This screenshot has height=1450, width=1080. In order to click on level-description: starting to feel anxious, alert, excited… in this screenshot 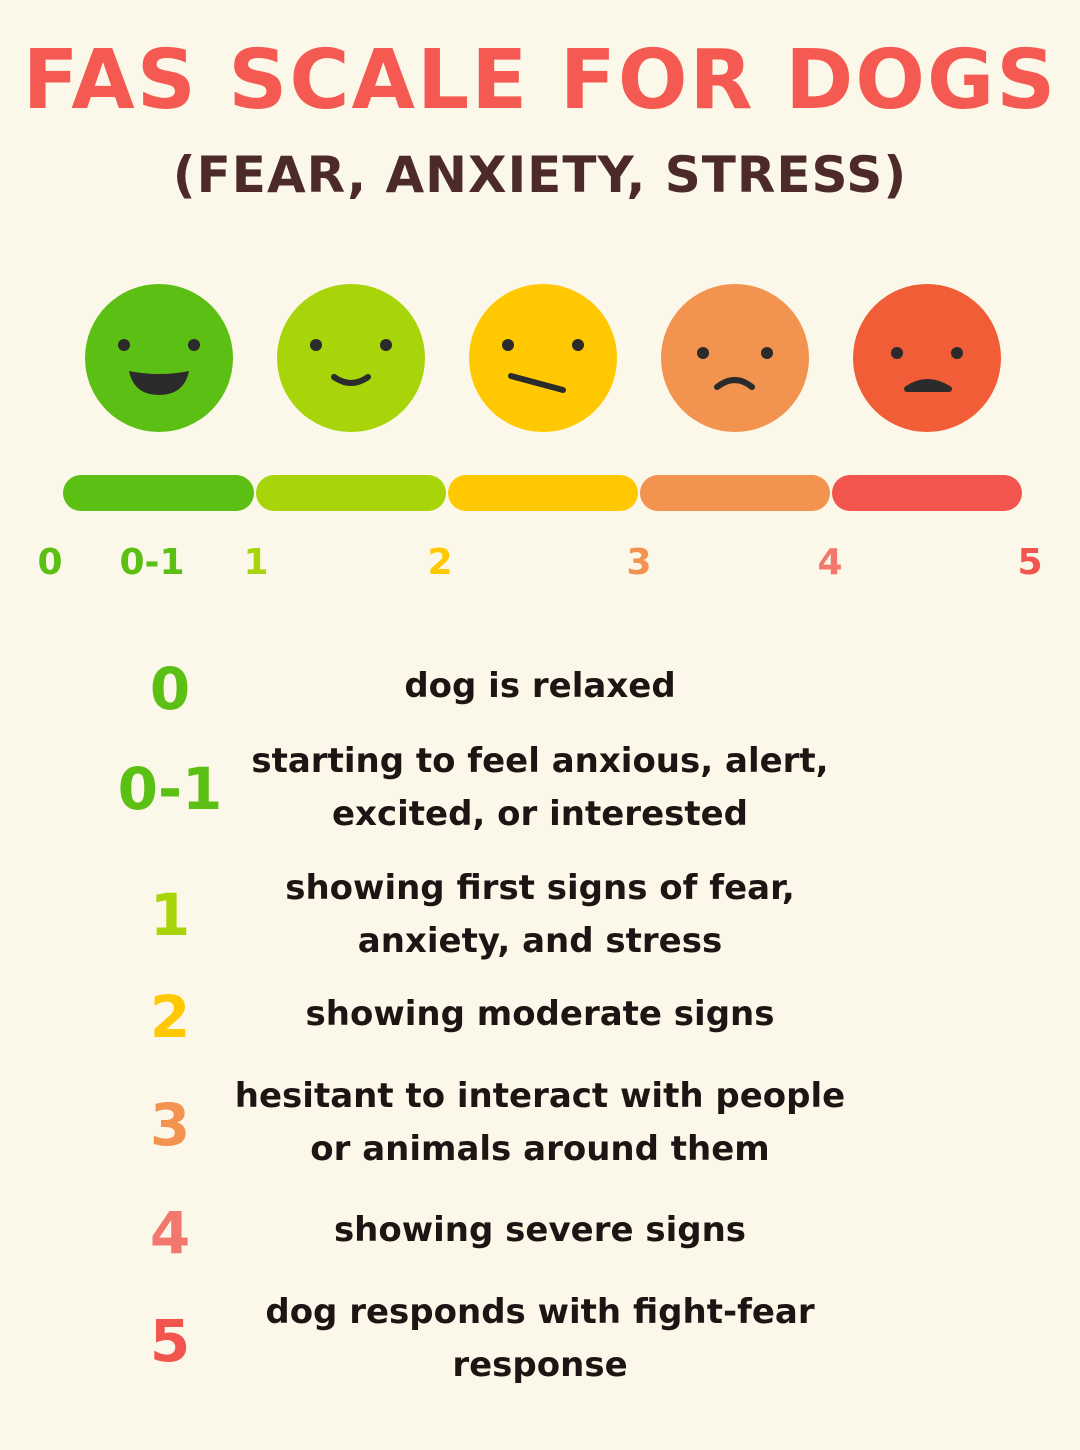, I will do `click(540, 787)`.